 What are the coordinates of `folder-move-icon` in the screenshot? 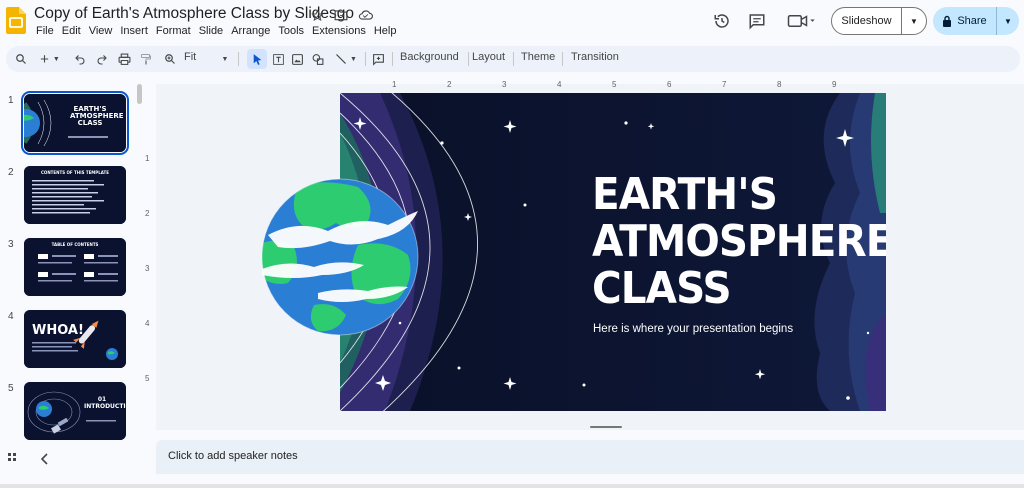 It's located at (341, 15).